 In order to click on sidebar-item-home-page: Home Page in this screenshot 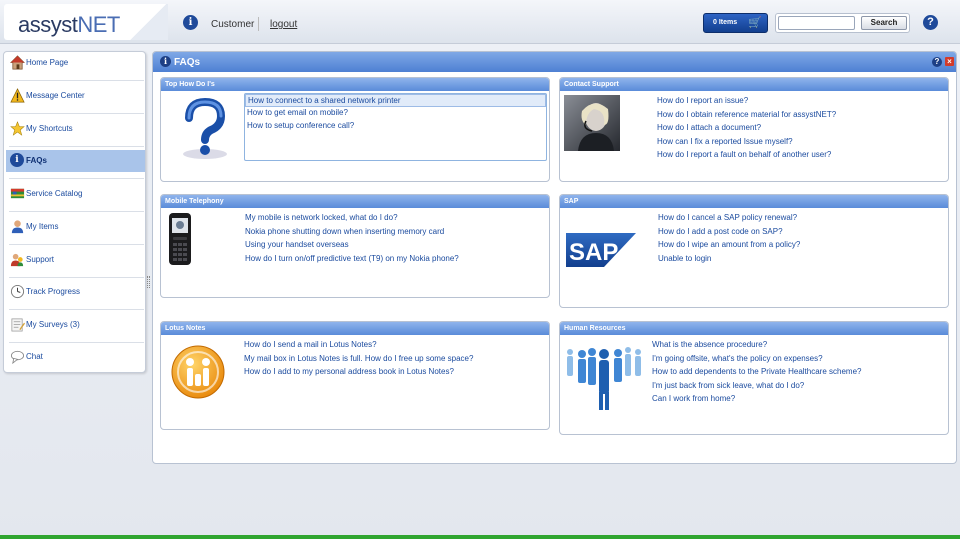, I will do `click(75, 63)`.